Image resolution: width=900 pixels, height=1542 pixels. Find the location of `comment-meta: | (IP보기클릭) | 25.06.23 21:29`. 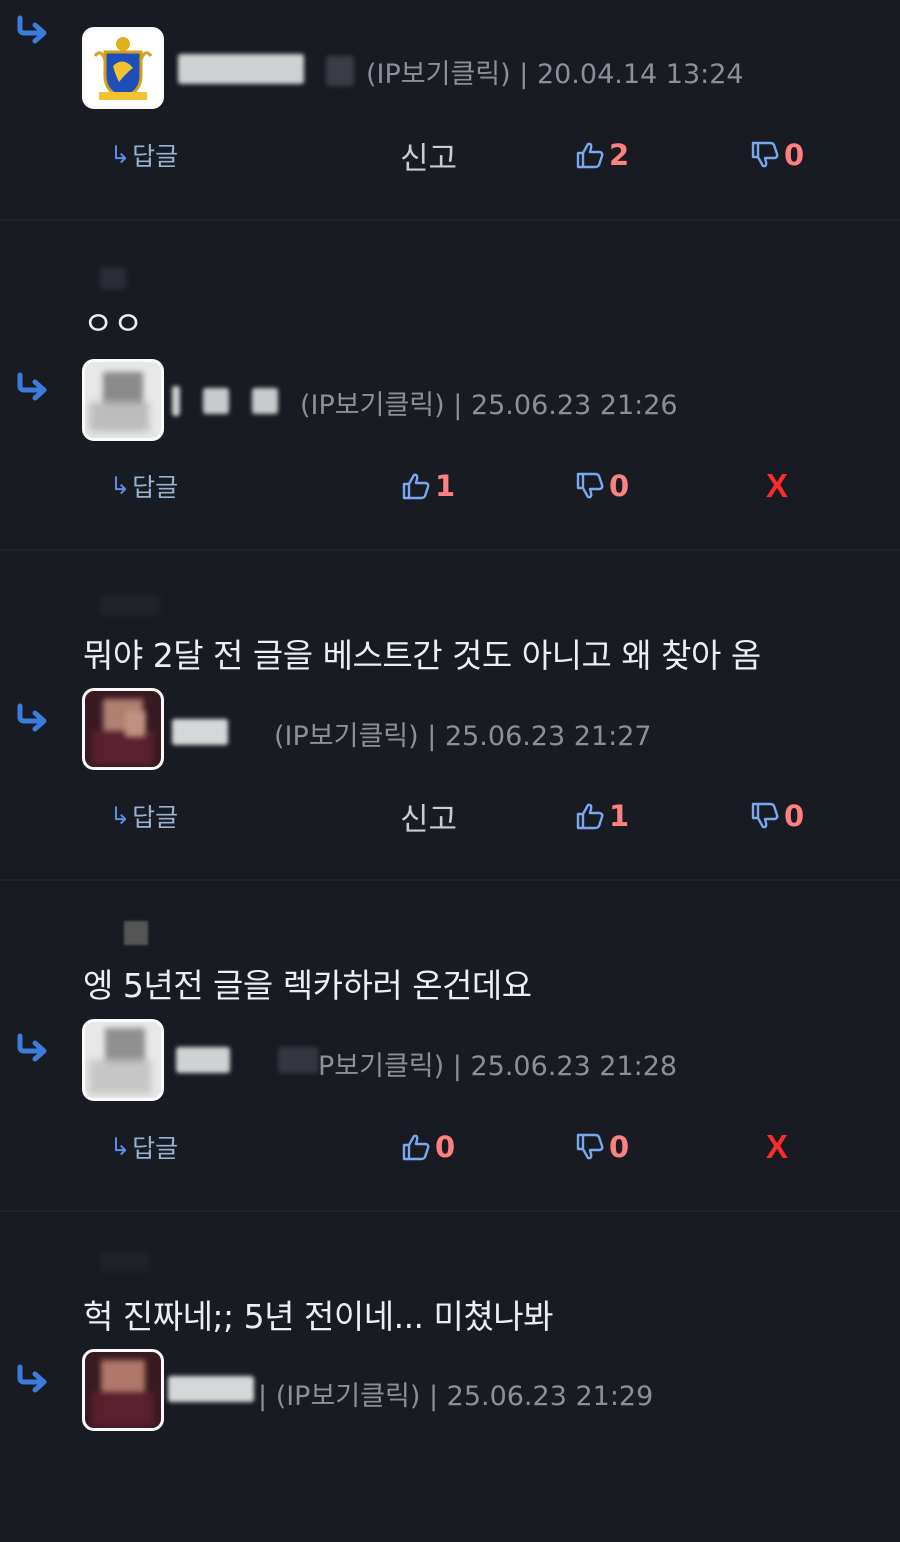

comment-meta: | (IP보기클릭) | 25.06.23 21:29 is located at coordinates (455, 1393).